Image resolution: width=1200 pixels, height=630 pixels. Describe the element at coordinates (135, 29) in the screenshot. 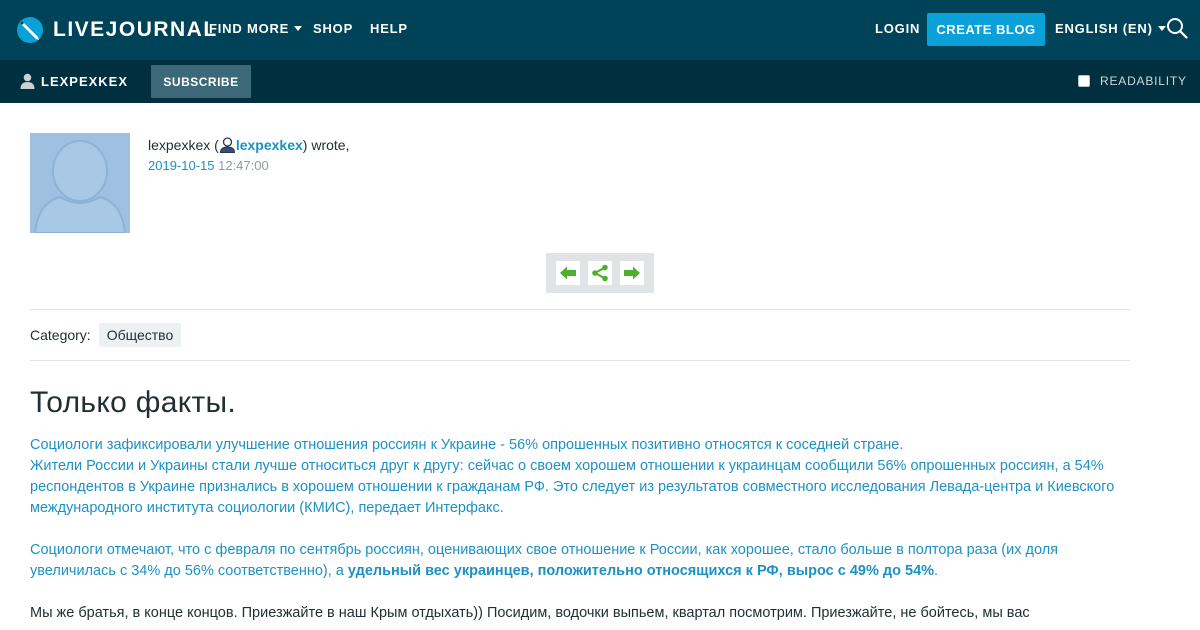

I see `logo-text: LIVEJOURNAL` at that location.